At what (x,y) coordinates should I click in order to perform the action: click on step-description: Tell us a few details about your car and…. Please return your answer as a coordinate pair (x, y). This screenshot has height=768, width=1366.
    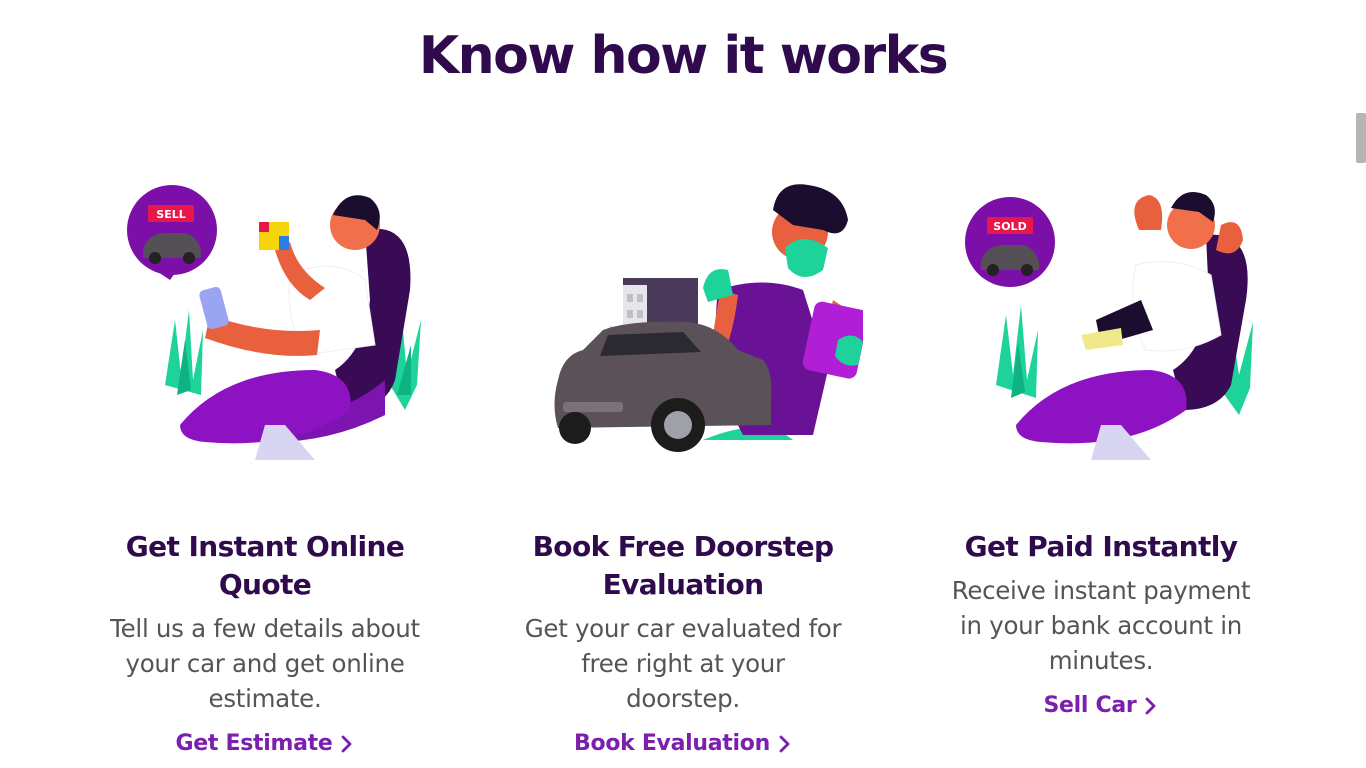
    Looking at the image, I should click on (265, 663).